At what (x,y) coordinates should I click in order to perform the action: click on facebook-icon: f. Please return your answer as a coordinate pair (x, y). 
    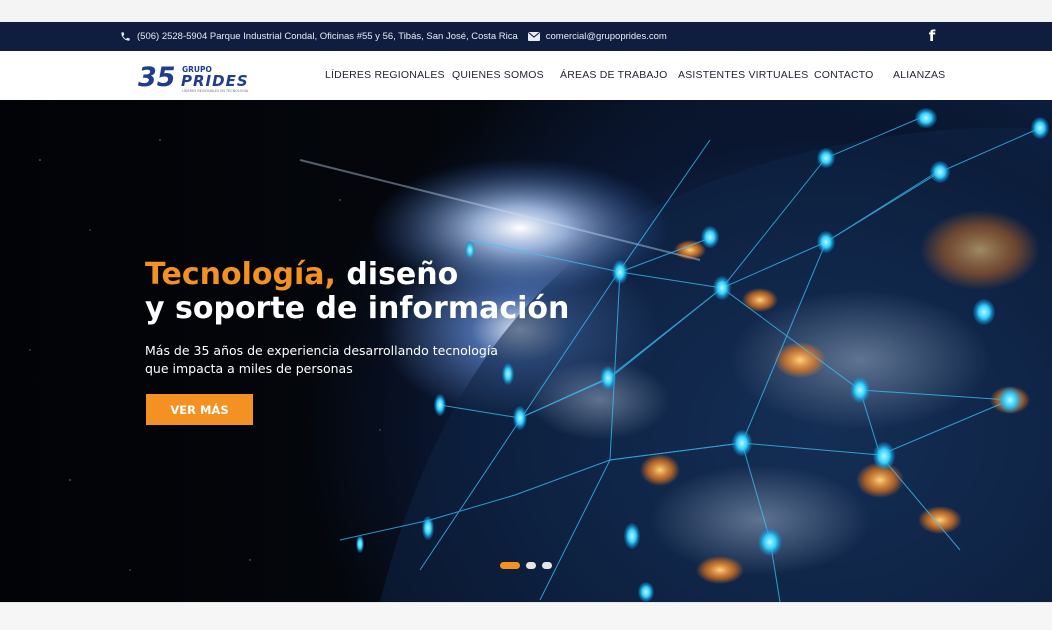
    Looking at the image, I should click on (932, 36).